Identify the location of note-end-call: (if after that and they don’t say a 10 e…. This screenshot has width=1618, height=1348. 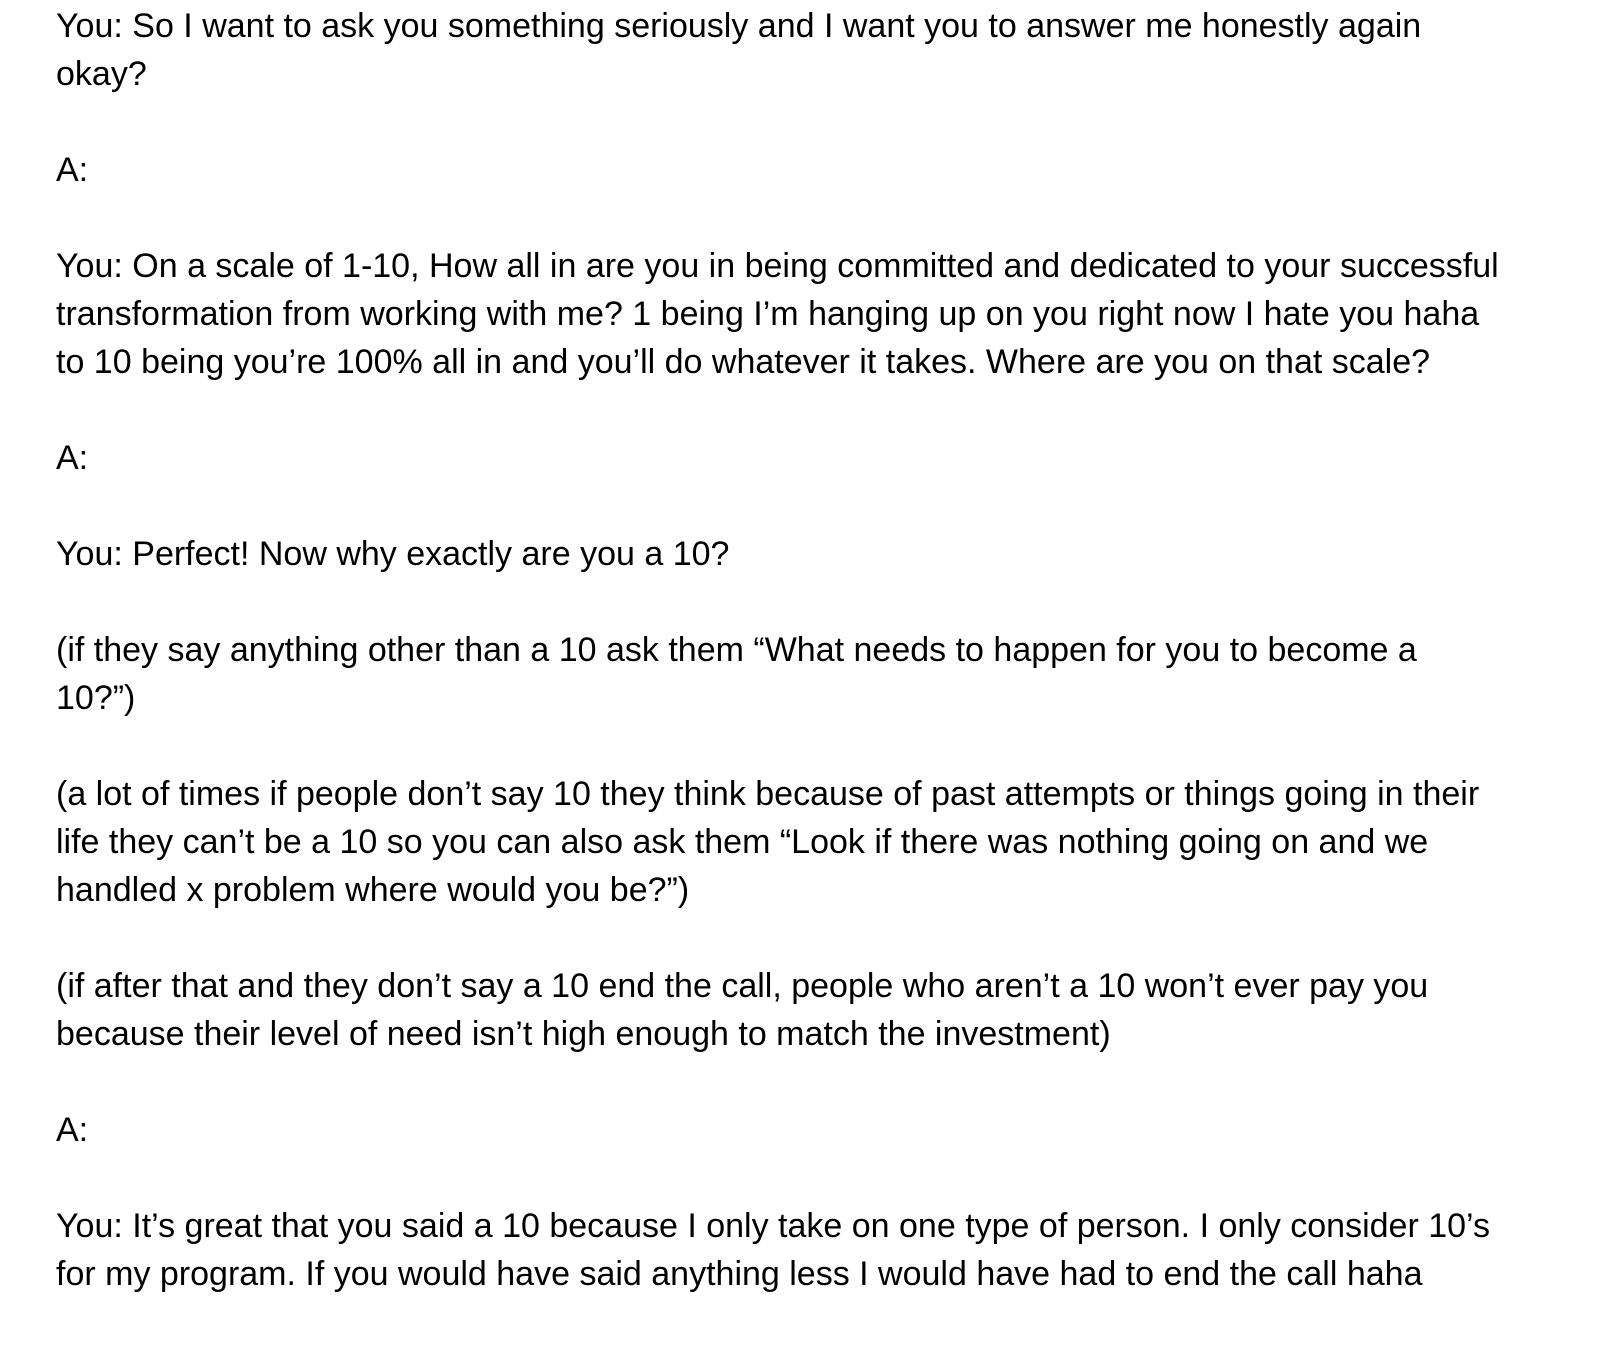
(828, 1010).